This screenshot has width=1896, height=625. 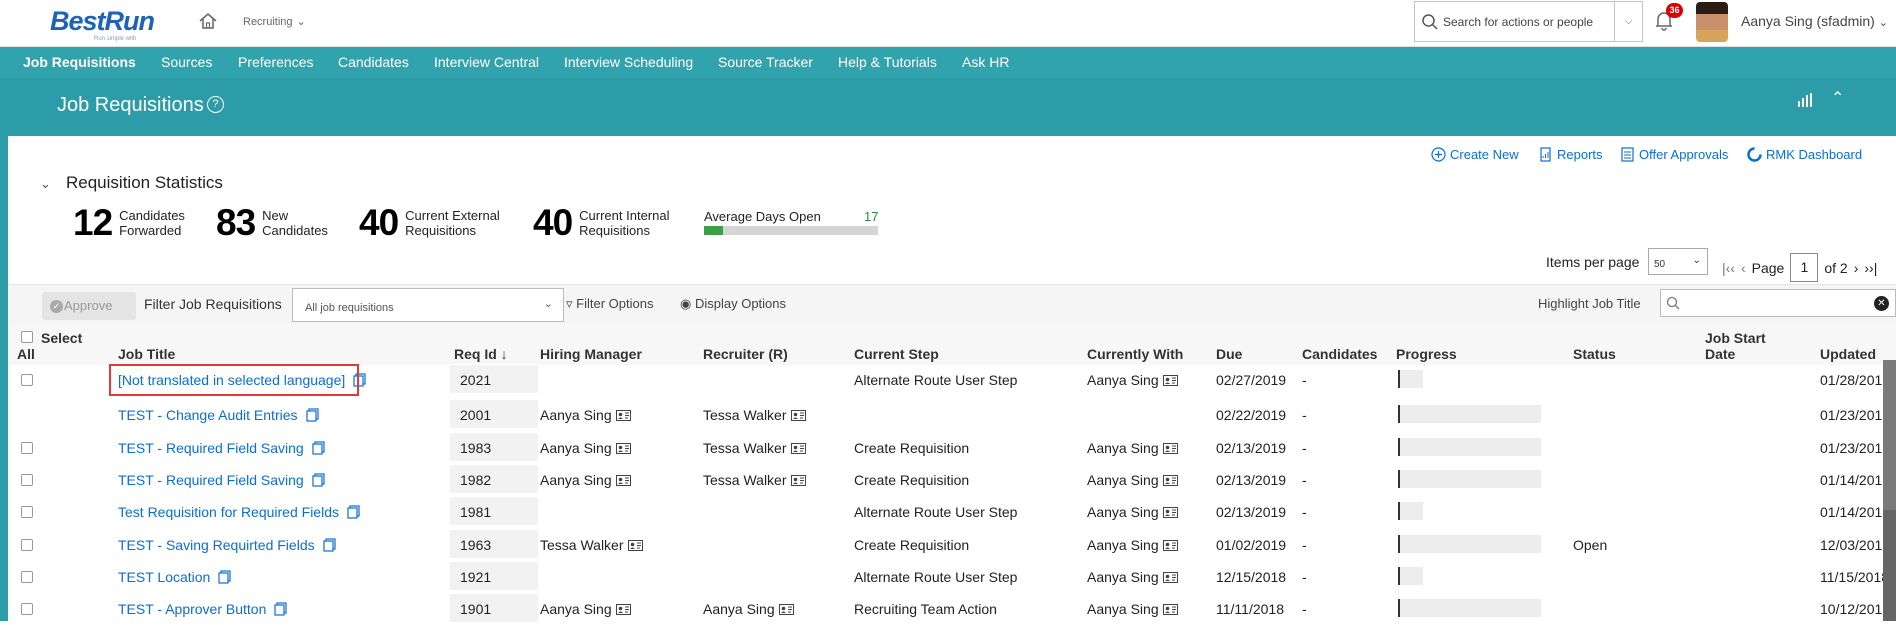 What do you see at coordinates (733, 304) in the screenshot?
I see `display-options-button: ◉ Display Options` at bounding box center [733, 304].